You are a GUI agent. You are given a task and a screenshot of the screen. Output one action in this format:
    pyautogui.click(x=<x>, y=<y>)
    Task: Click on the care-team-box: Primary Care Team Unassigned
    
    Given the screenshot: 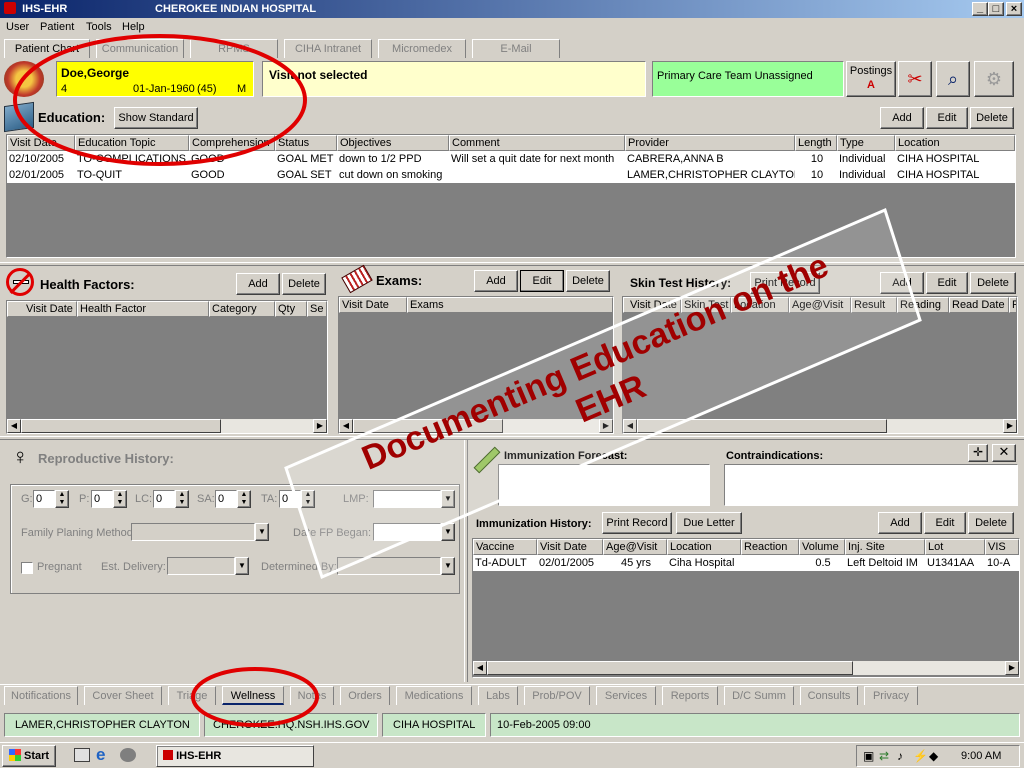 What is the action you would take?
    pyautogui.click(x=748, y=79)
    